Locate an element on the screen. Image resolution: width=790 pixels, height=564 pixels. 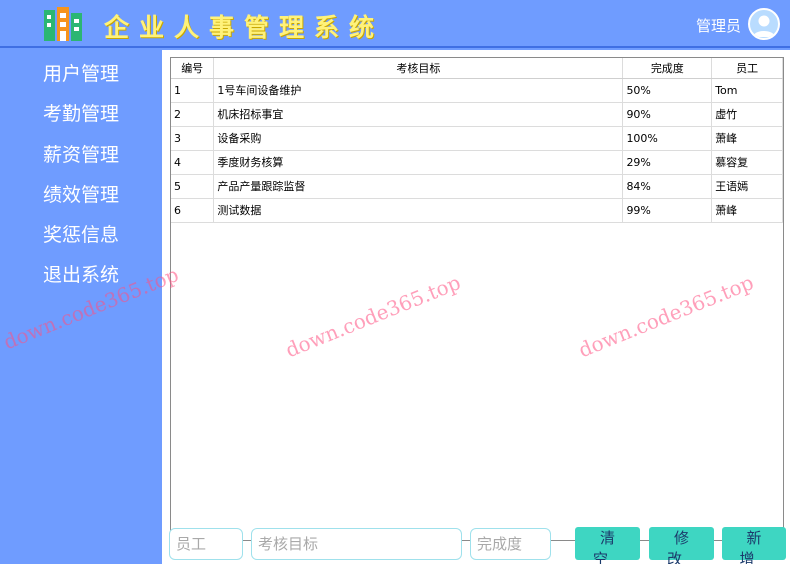
column-header-goal: 考核目标 is located at coordinates (418, 68).